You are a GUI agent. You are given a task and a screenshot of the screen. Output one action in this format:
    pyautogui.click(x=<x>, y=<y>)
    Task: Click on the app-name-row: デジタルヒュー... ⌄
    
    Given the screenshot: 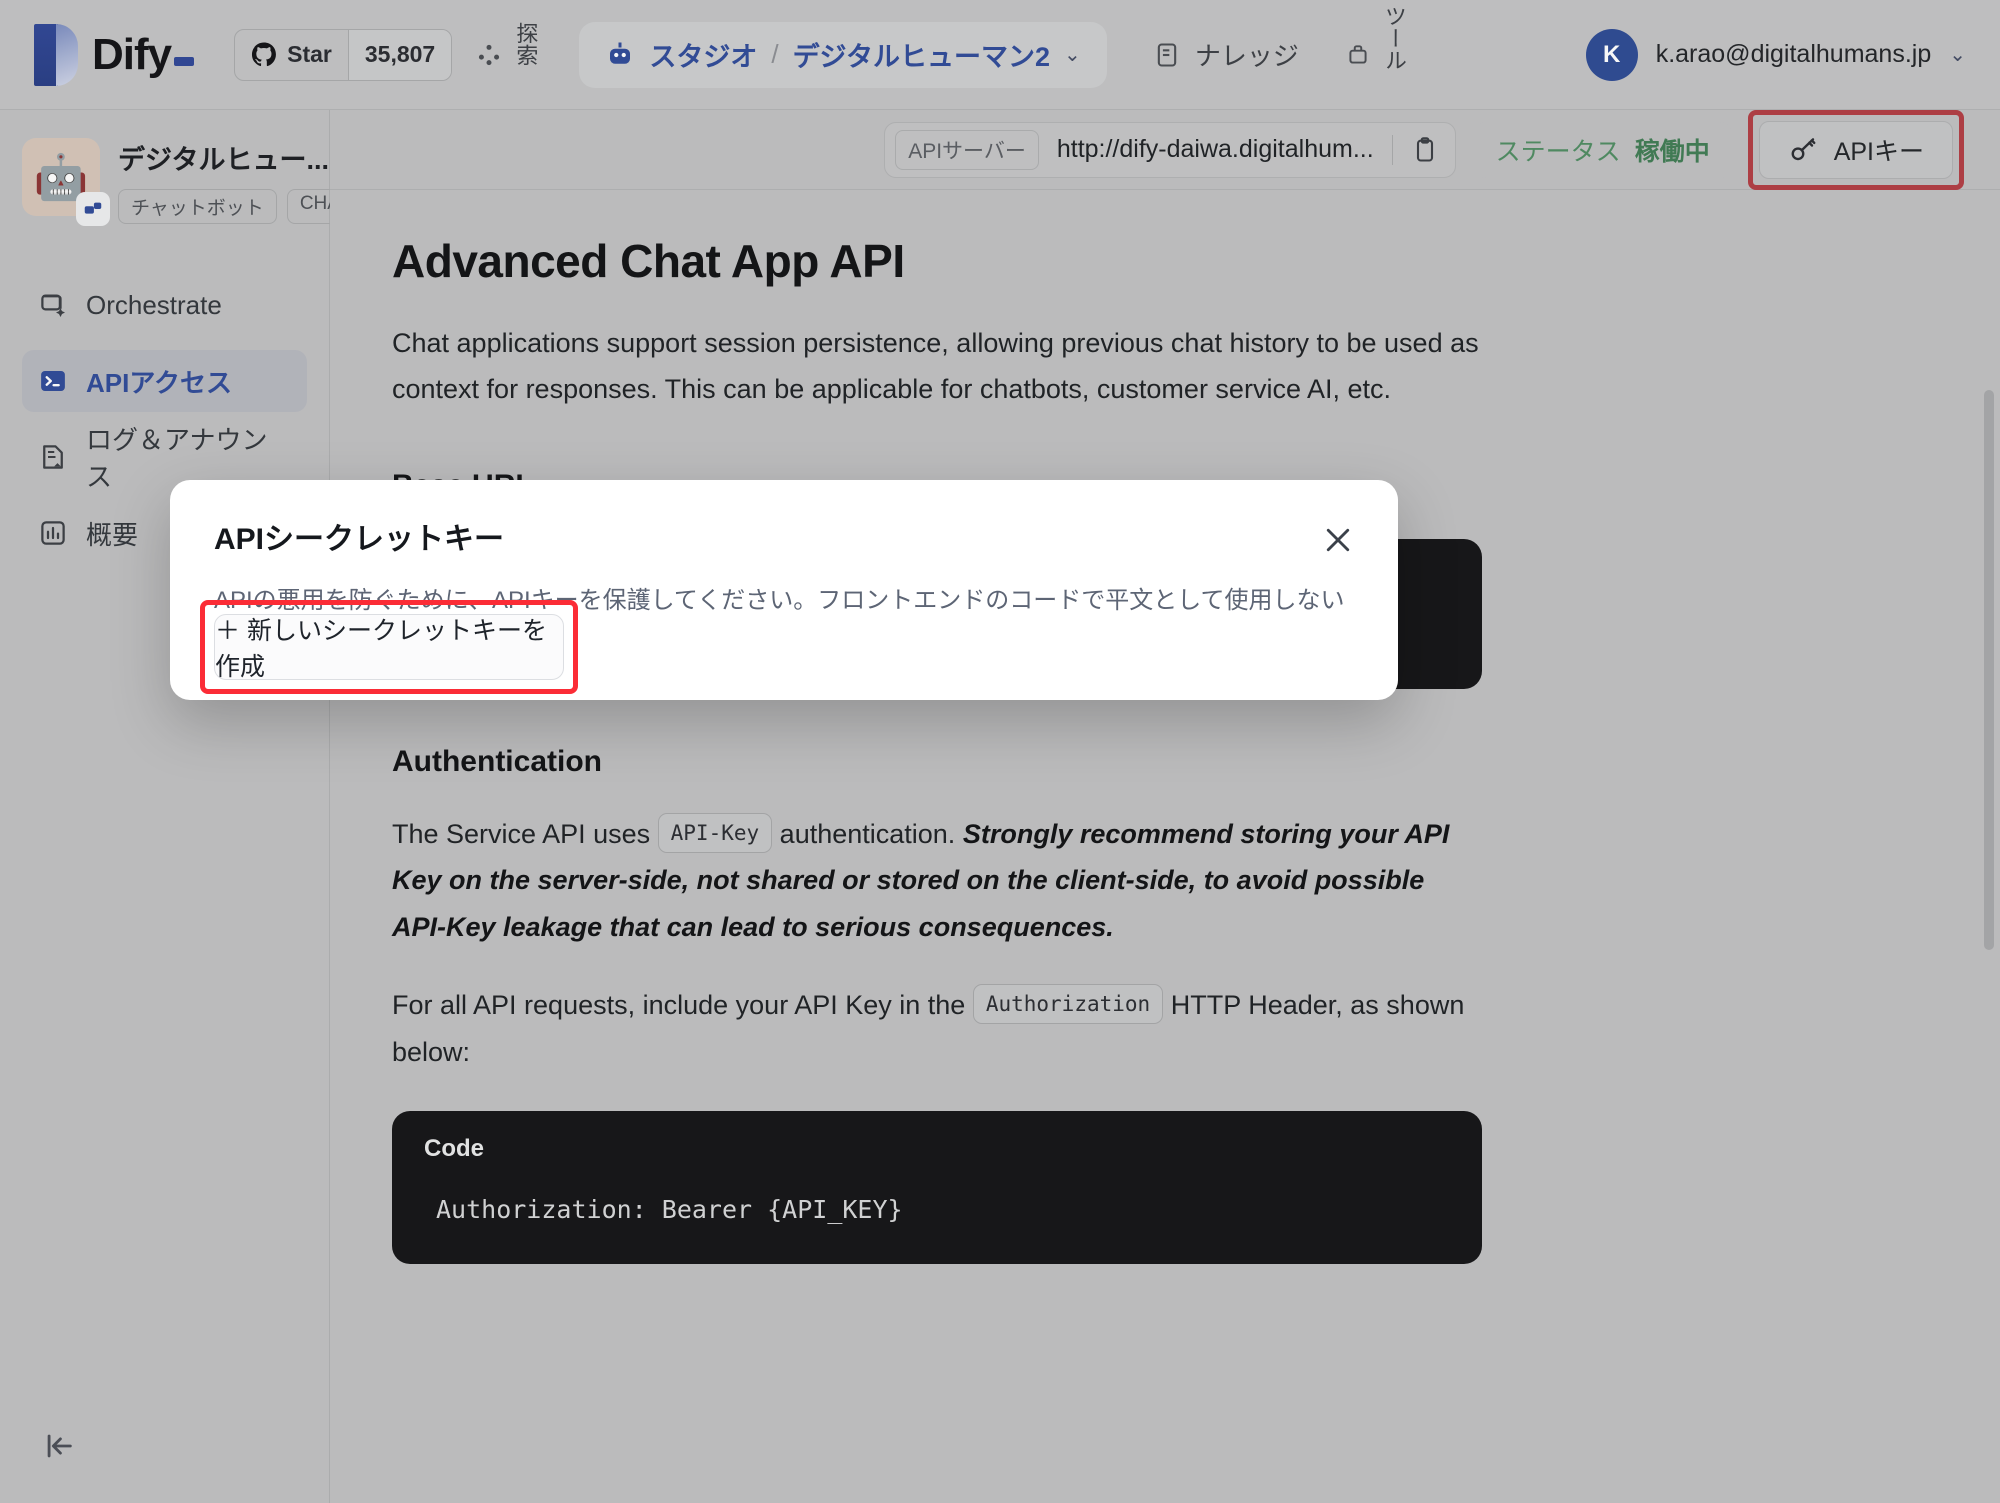 What is the action you would take?
    pyautogui.click(x=236, y=157)
    